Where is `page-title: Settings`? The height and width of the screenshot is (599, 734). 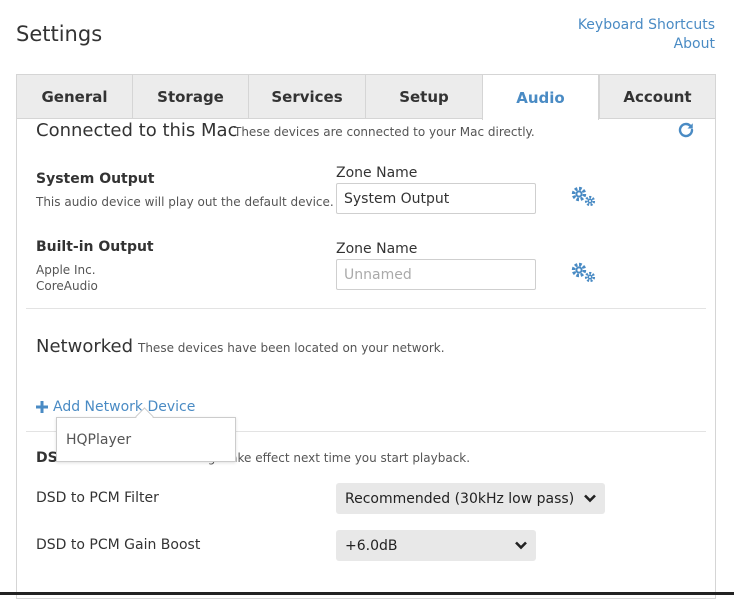 page-title: Settings is located at coordinates (59, 34).